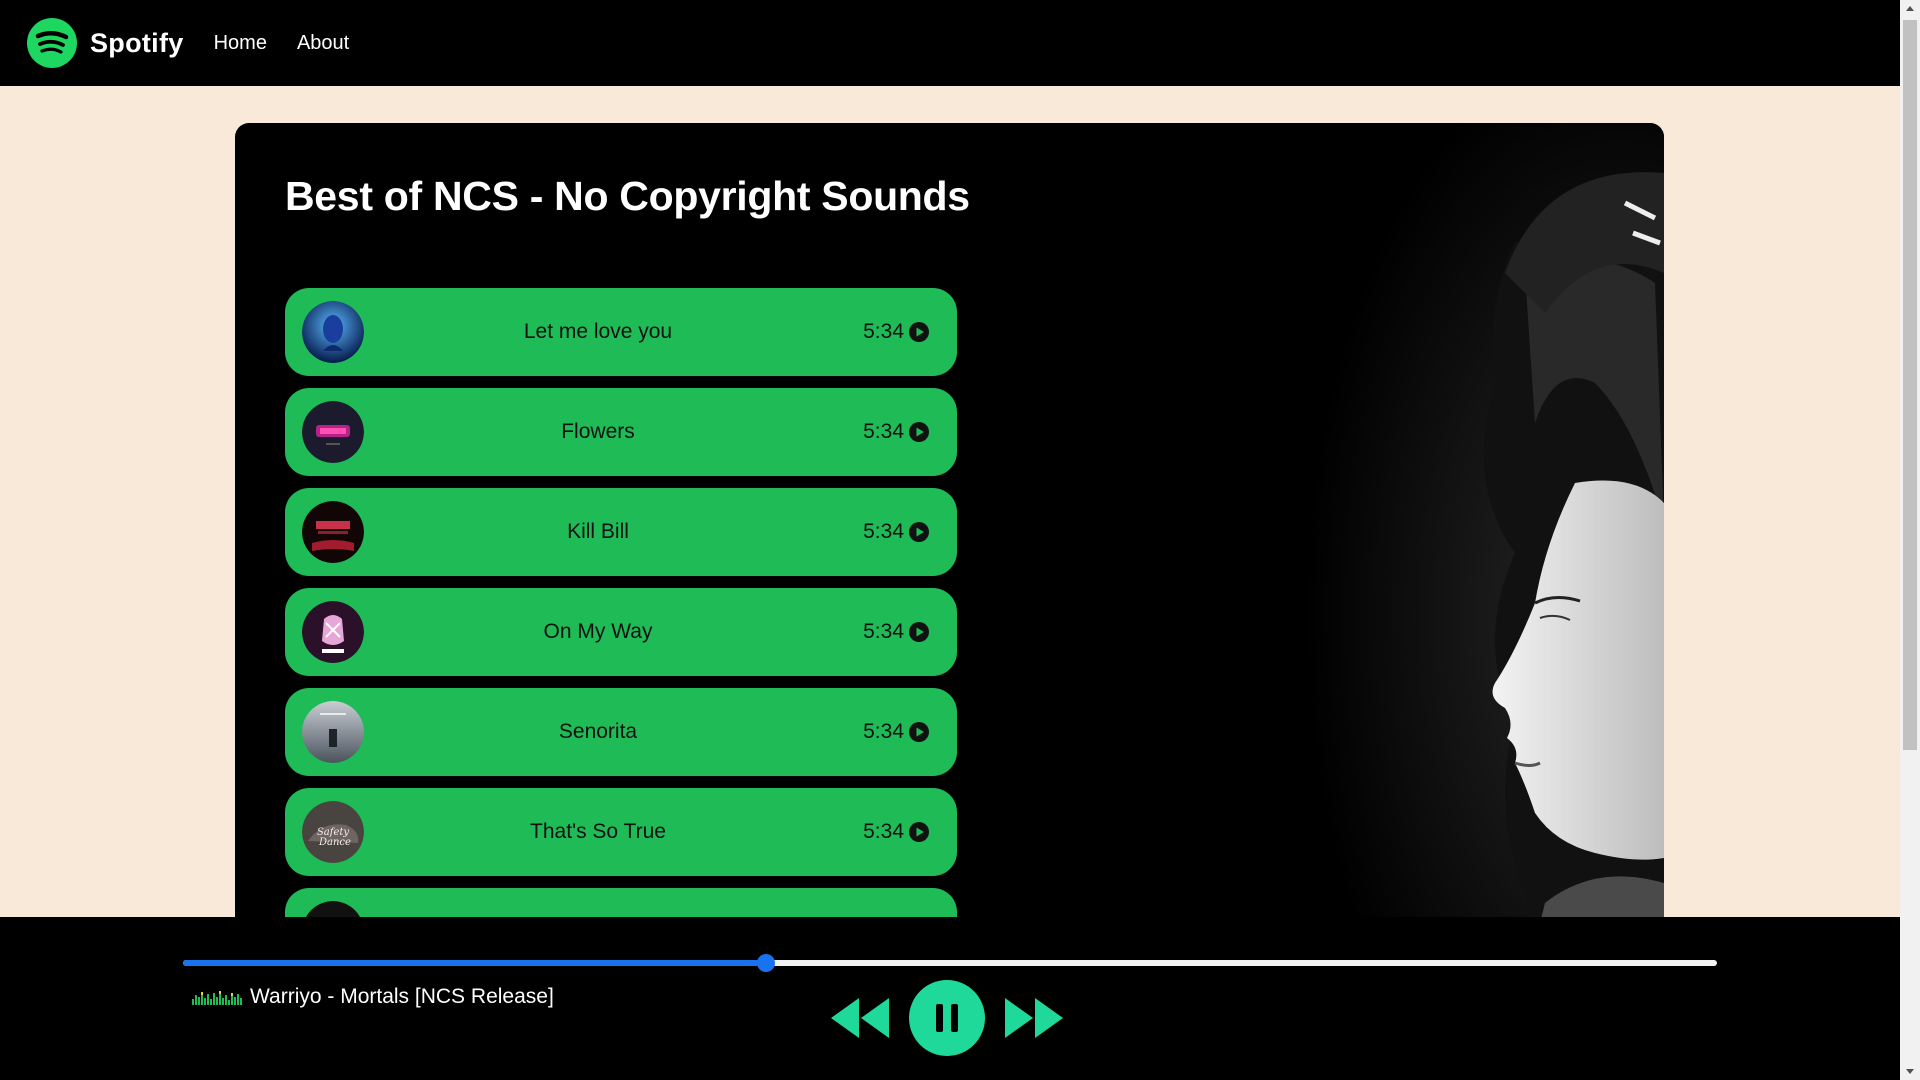  I want to click on progress-fill, so click(474, 963).